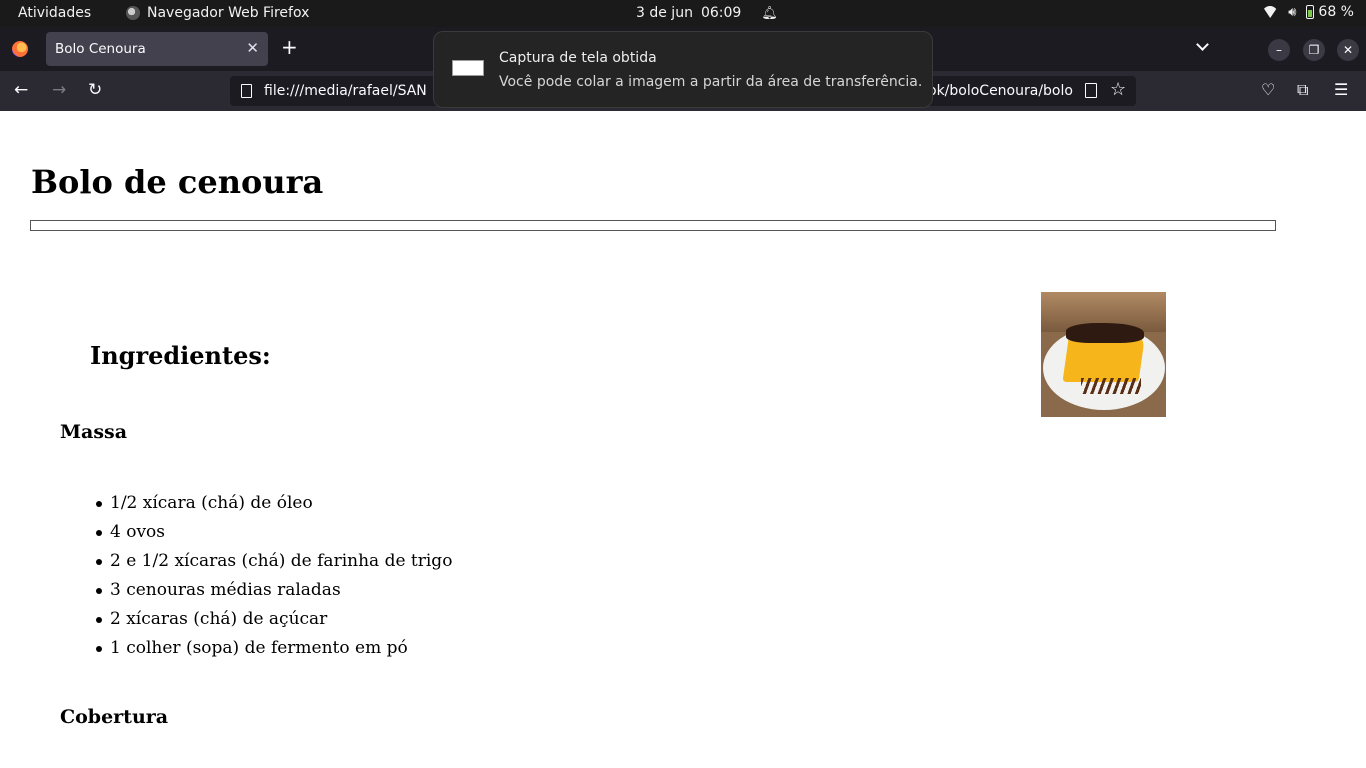  I want to click on list-item: 3 cenouras médias raladas, so click(273, 592).